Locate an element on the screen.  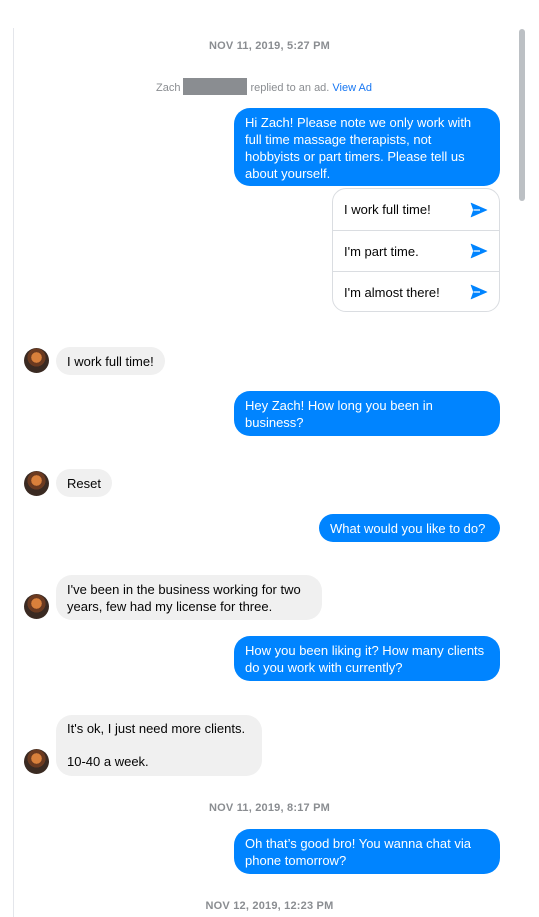
quick-reply-part-time: I'm part time. is located at coordinates (416, 250).